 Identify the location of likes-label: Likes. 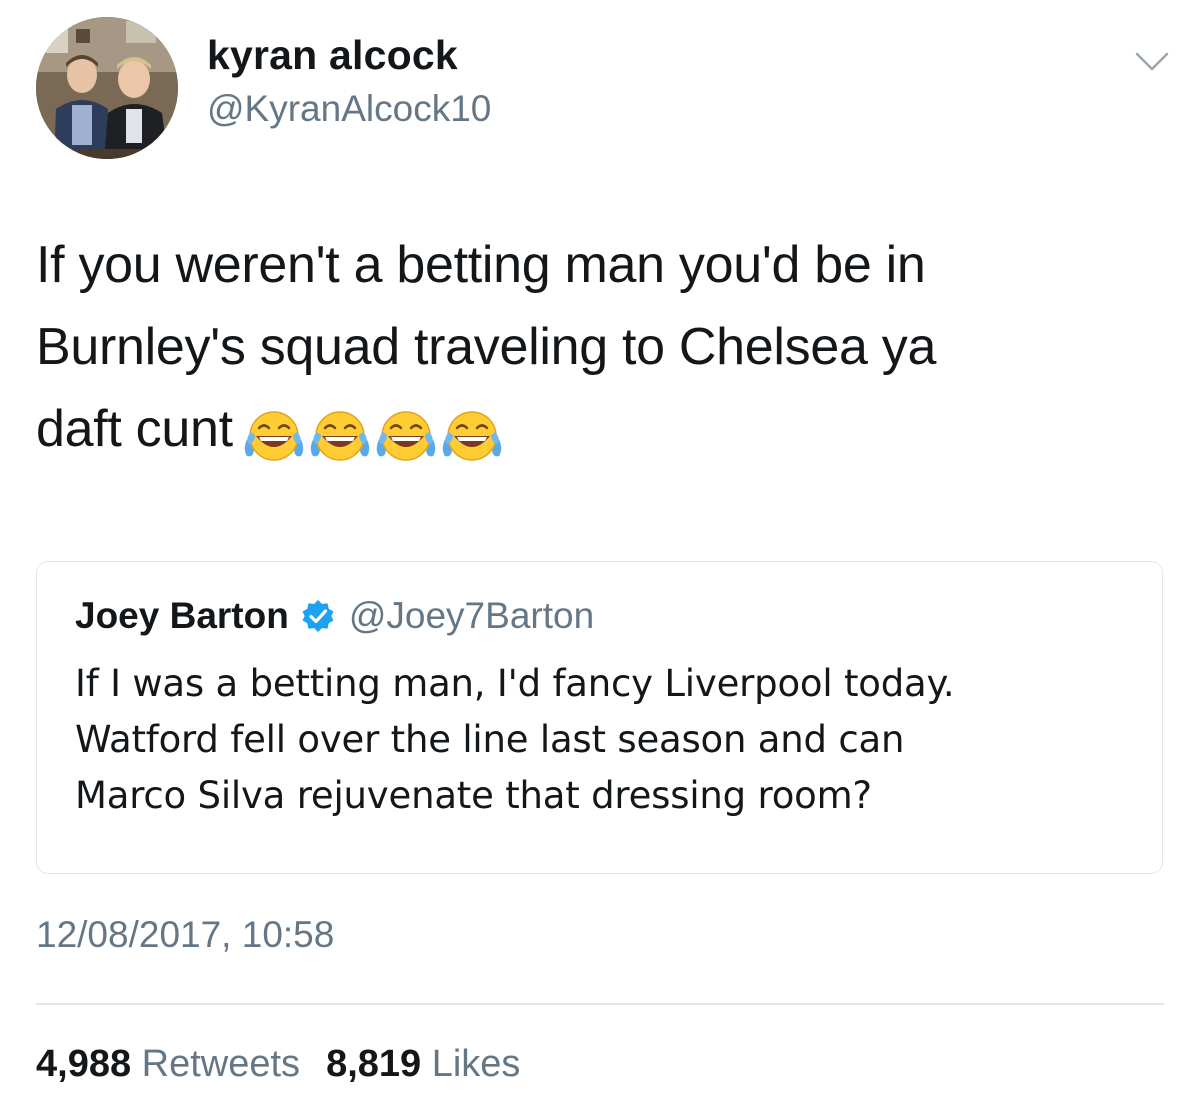
(476, 1064).